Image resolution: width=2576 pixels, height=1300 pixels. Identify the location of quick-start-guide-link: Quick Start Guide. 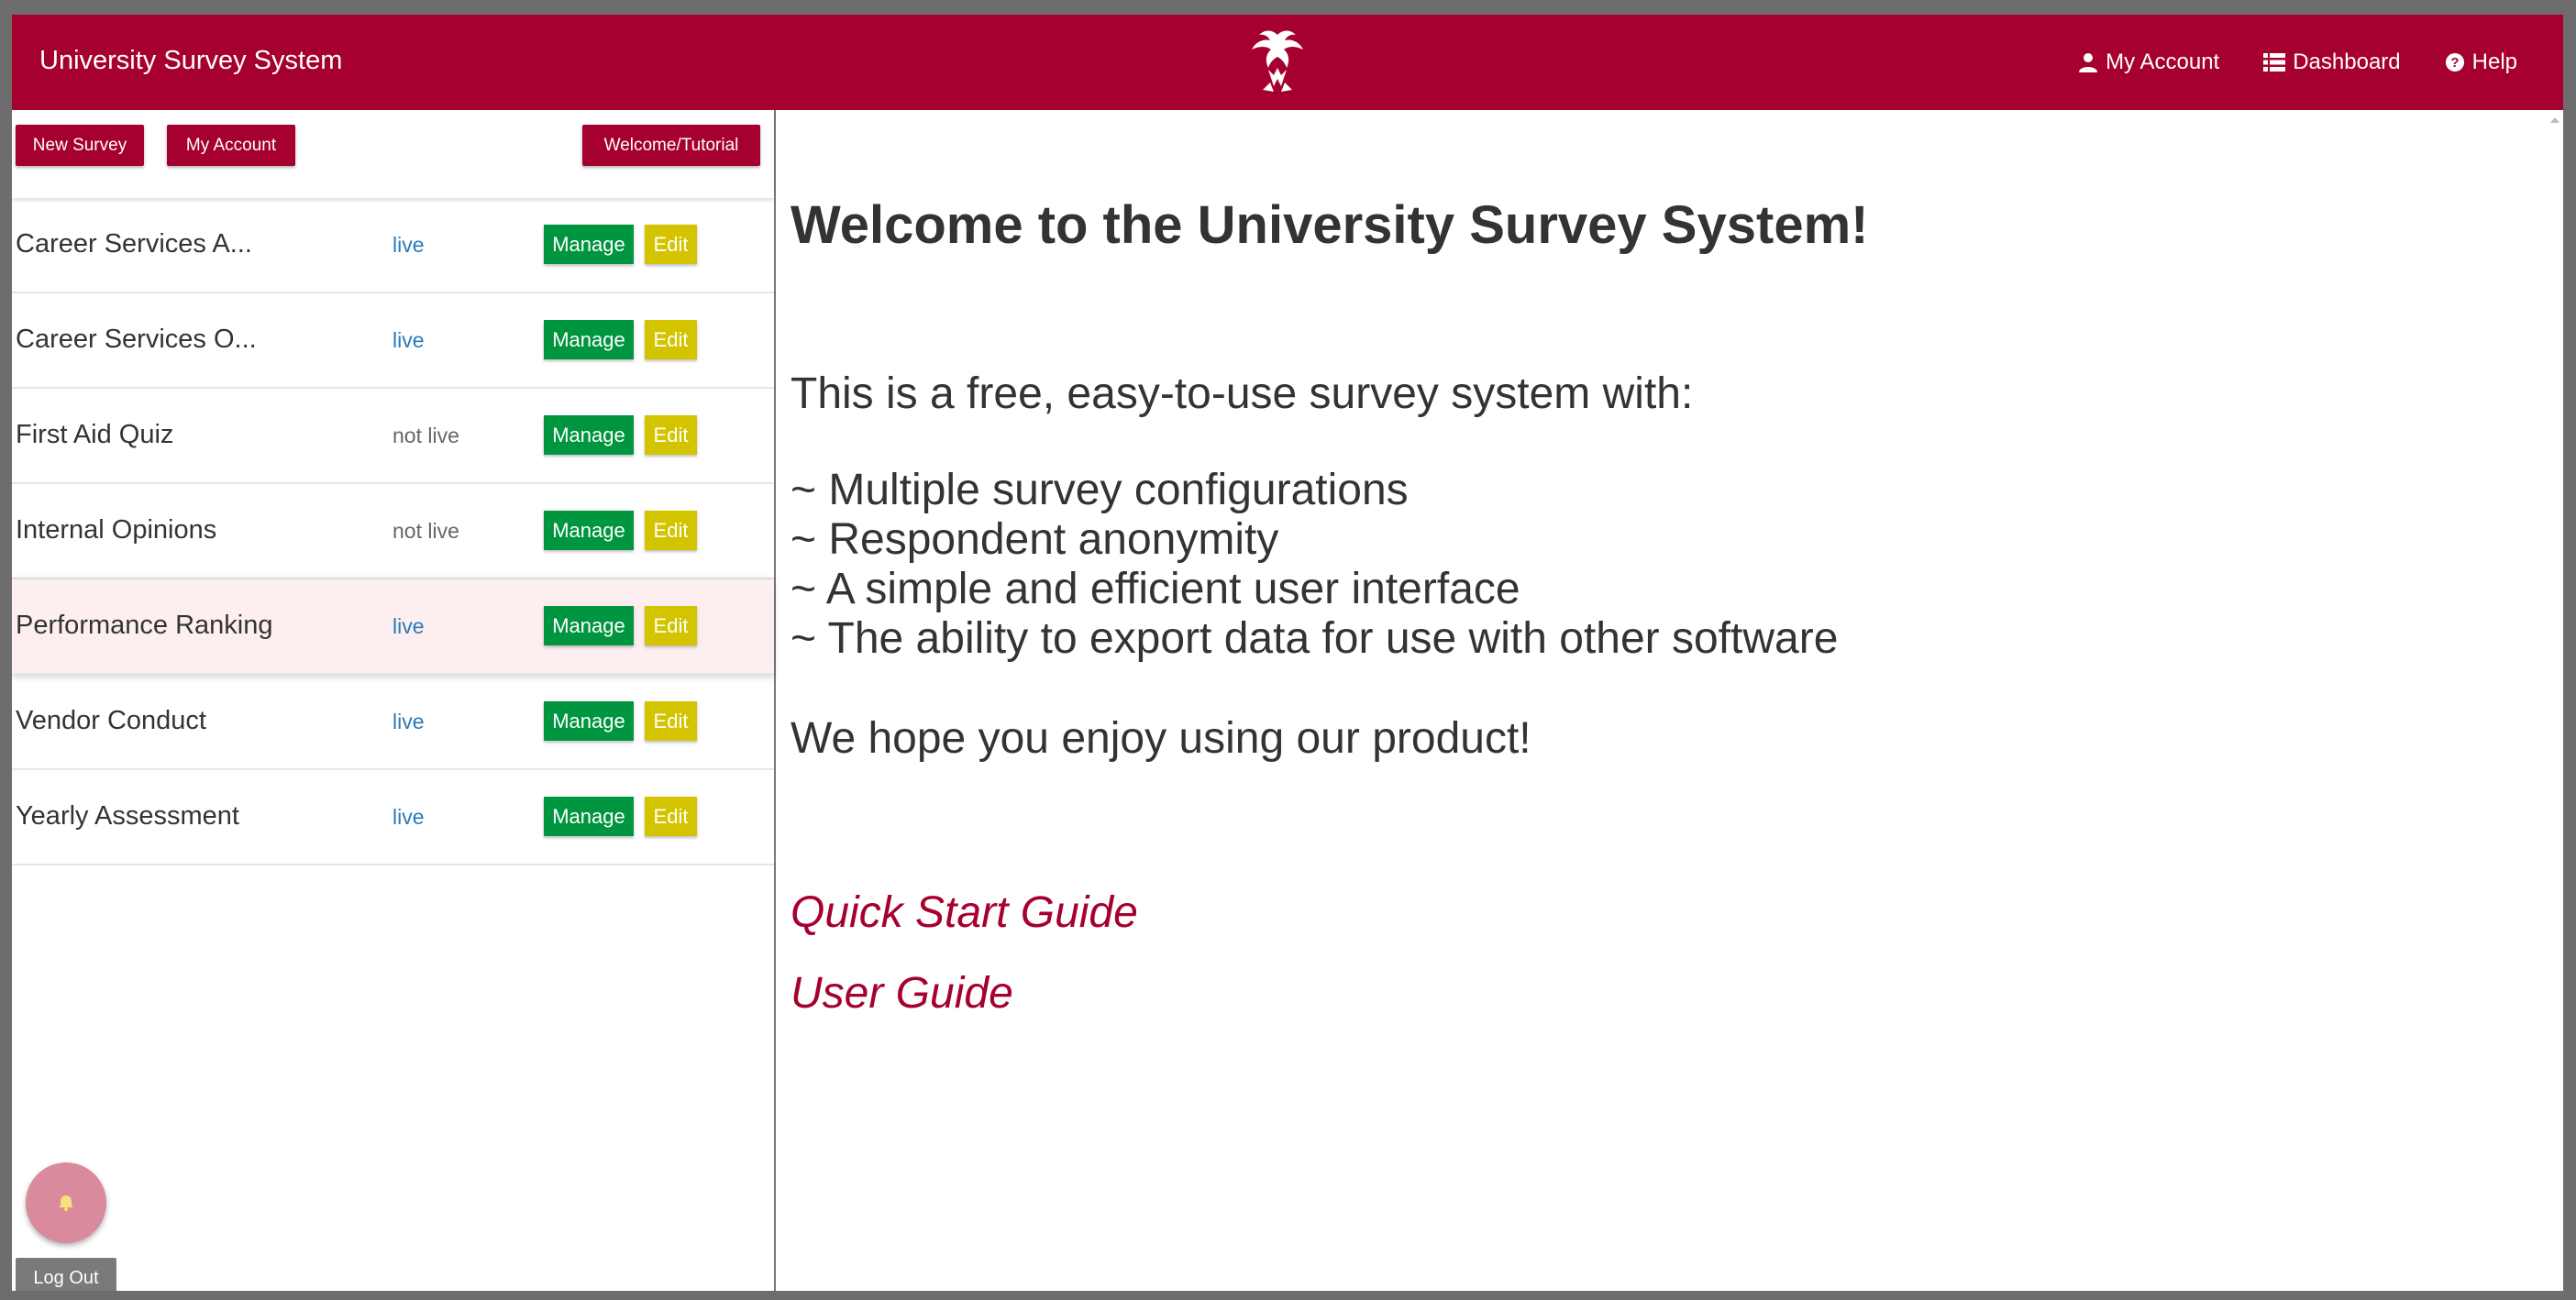
(964, 912).